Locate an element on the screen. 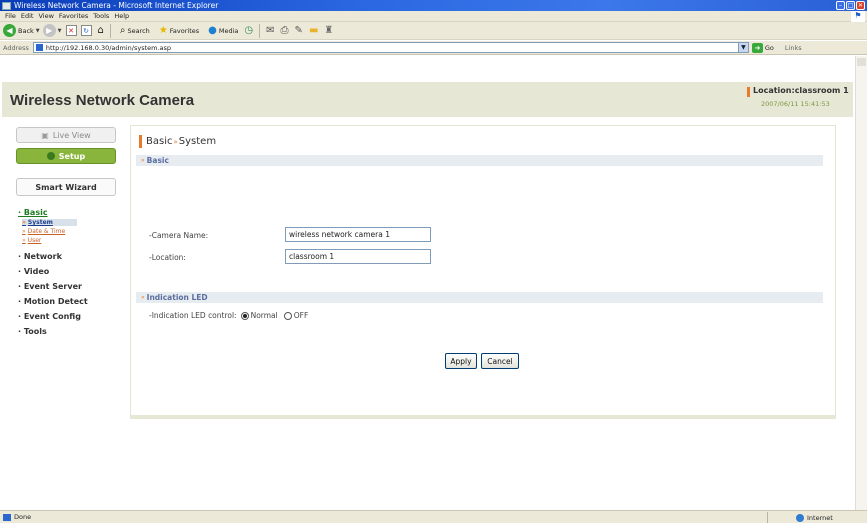 The width and height of the screenshot is (867, 523). print-icon: ⎙ is located at coordinates (285, 30).